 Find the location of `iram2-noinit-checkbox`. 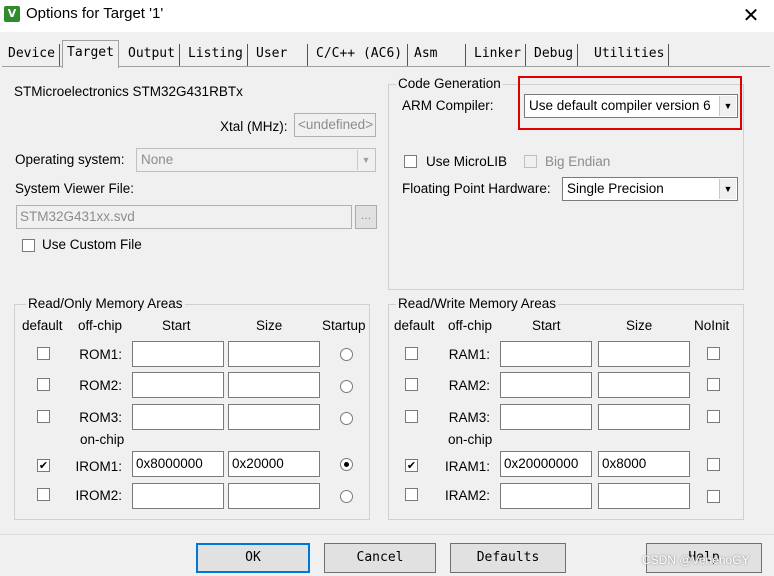

iram2-noinit-checkbox is located at coordinates (713, 496).